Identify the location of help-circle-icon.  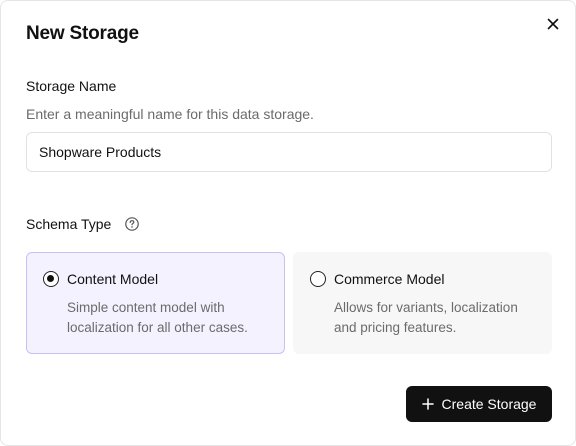
(132, 224).